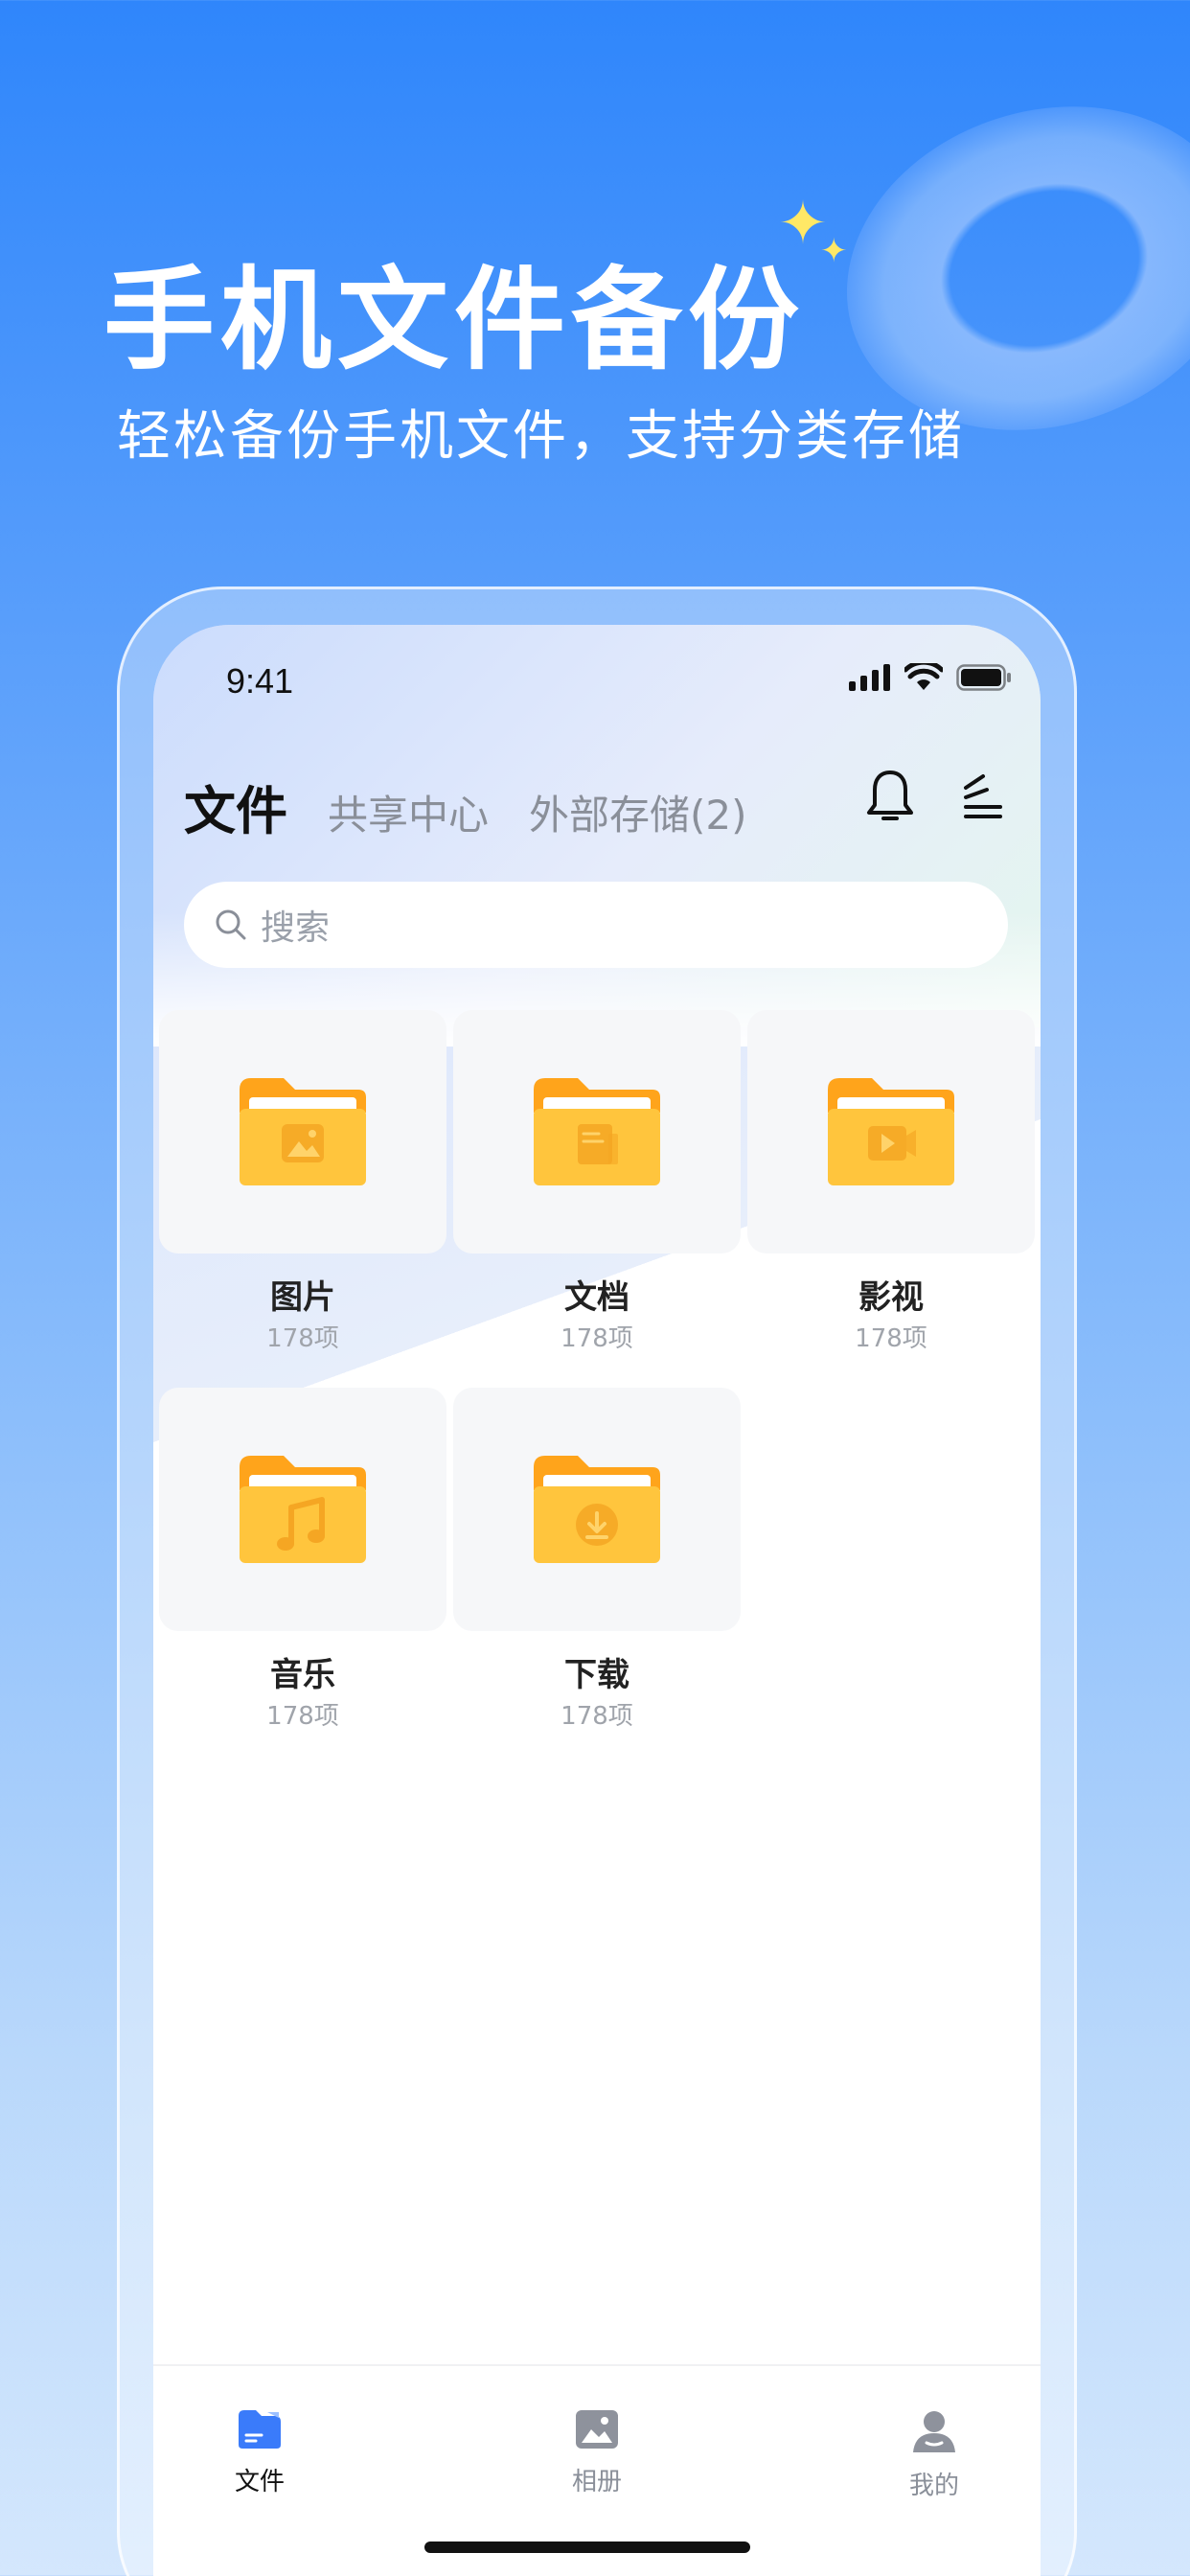  What do you see at coordinates (541, 436) in the screenshot?
I see `promo-subtitle: 轻松备份手机文件，支持分类存储` at bounding box center [541, 436].